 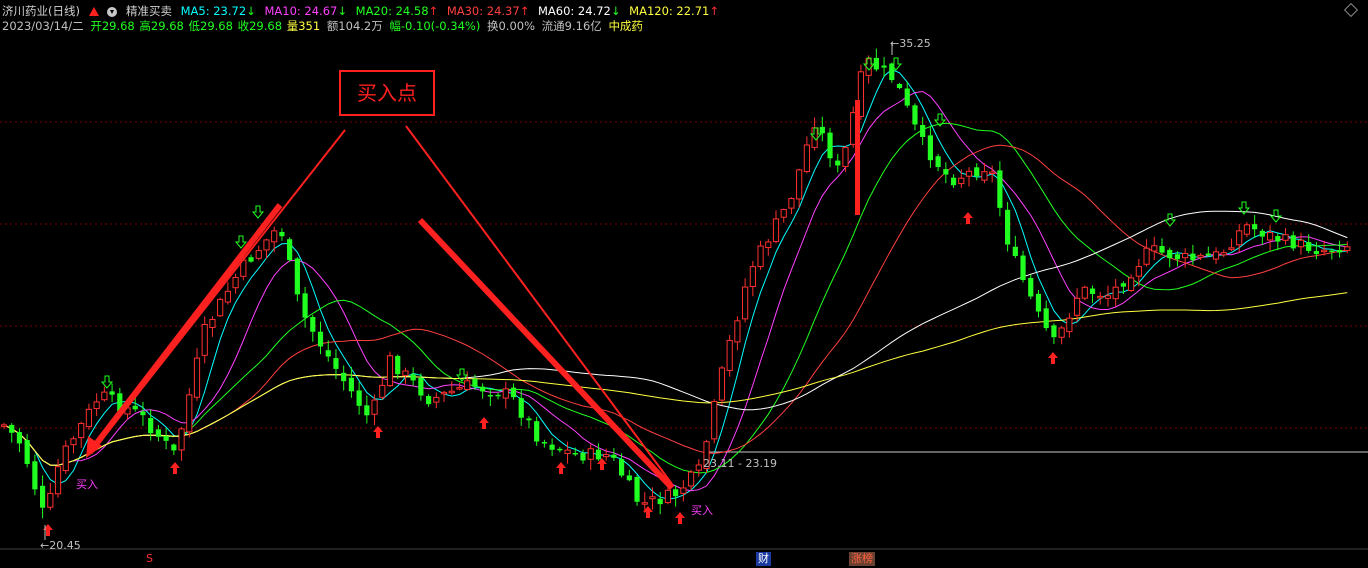 I want to click on ma60-label: MA60: 24.72↓, so click(x=579, y=11).